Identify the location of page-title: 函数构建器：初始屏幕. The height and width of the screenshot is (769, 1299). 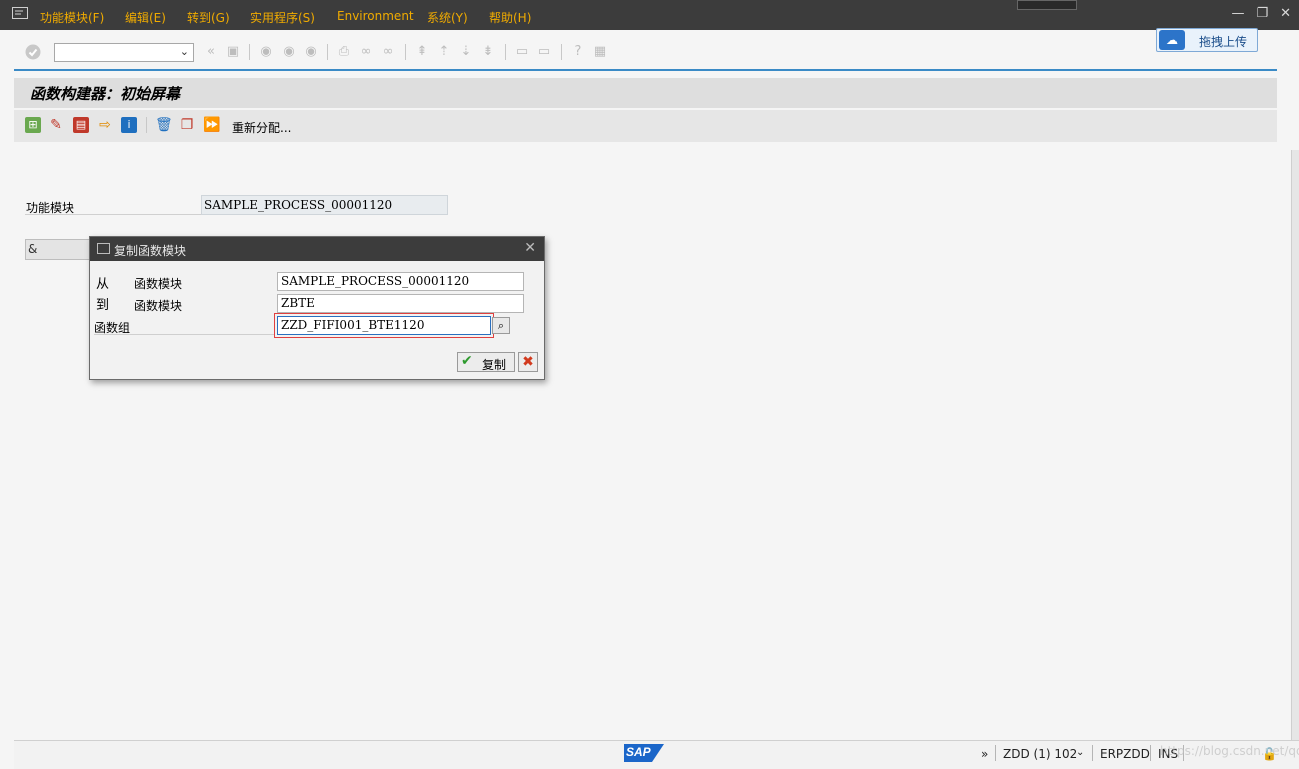
(105, 94).